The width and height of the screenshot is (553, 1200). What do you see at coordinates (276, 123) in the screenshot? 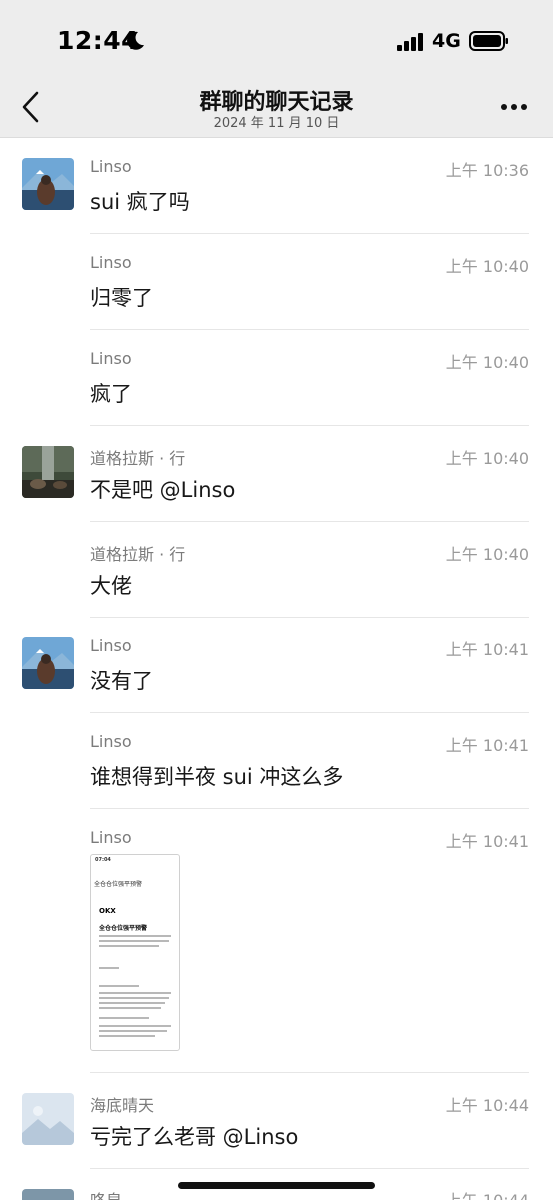
I see `page-subtitle-date: 2024 年 11 月 10 日` at bounding box center [276, 123].